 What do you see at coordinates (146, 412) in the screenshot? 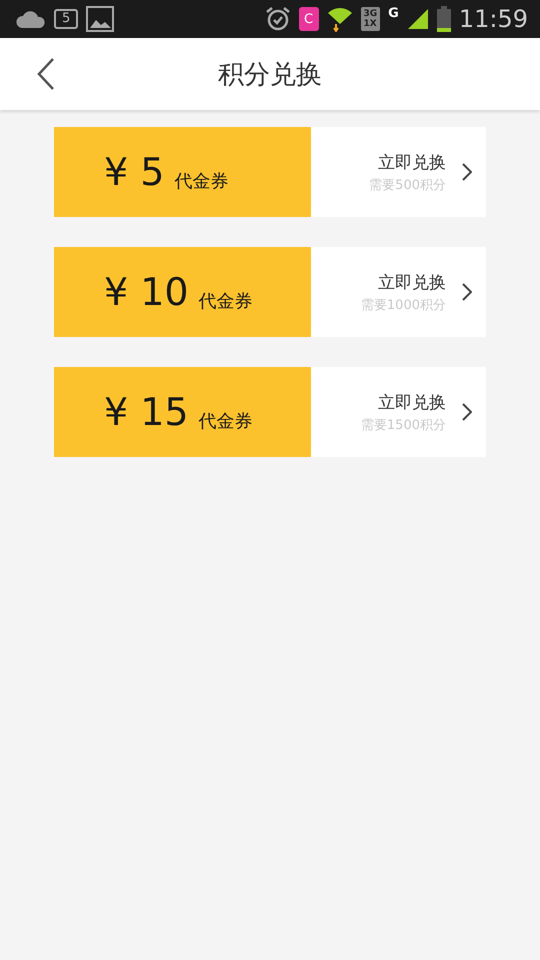
I see `voucher-amount: ¥ 15` at bounding box center [146, 412].